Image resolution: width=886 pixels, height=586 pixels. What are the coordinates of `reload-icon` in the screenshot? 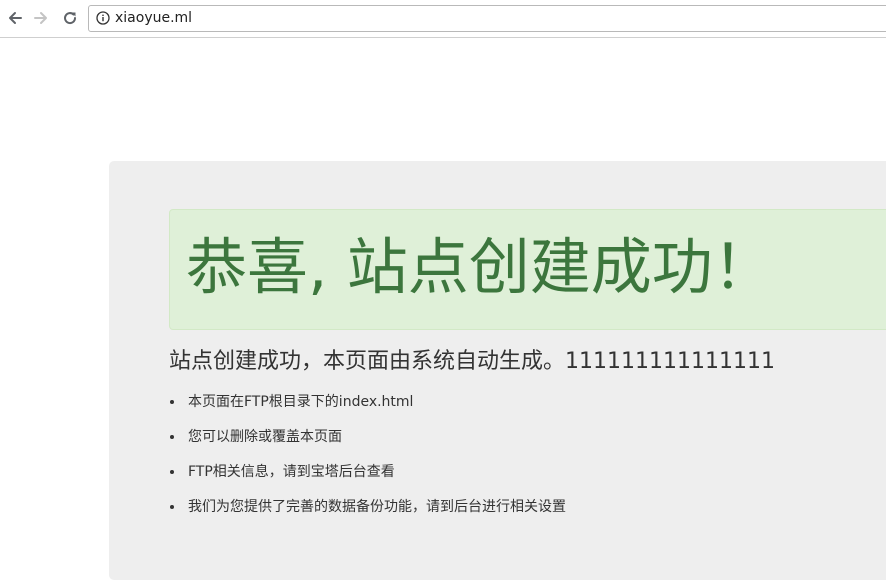 It's located at (70, 18).